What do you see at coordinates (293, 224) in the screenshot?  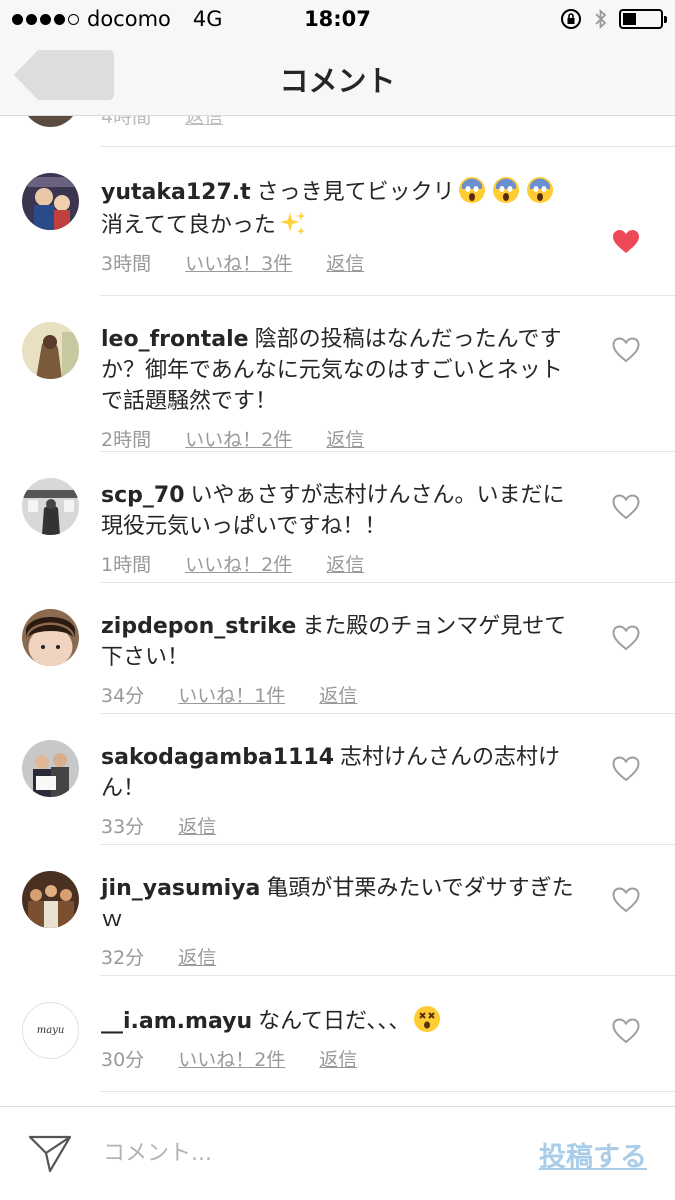 I see `sparkles-icon` at bounding box center [293, 224].